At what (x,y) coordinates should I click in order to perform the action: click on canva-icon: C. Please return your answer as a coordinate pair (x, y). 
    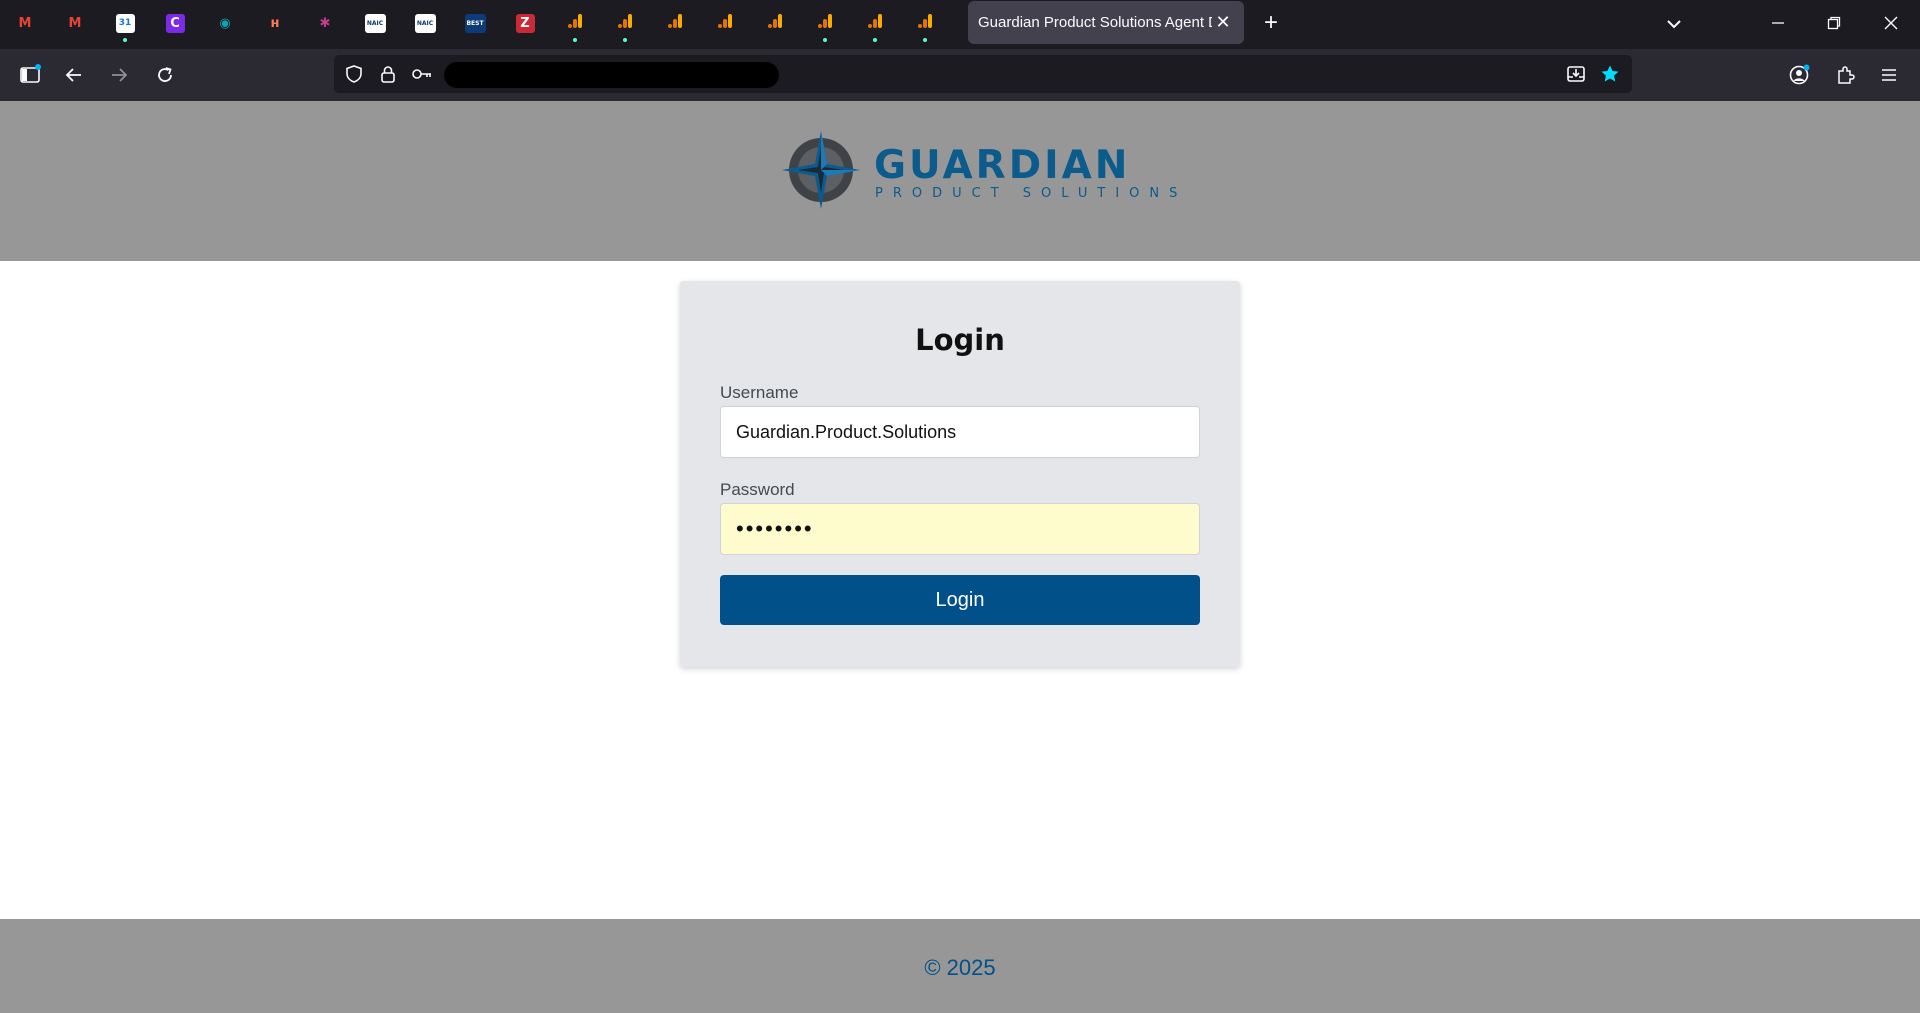
    Looking at the image, I should click on (175, 23).